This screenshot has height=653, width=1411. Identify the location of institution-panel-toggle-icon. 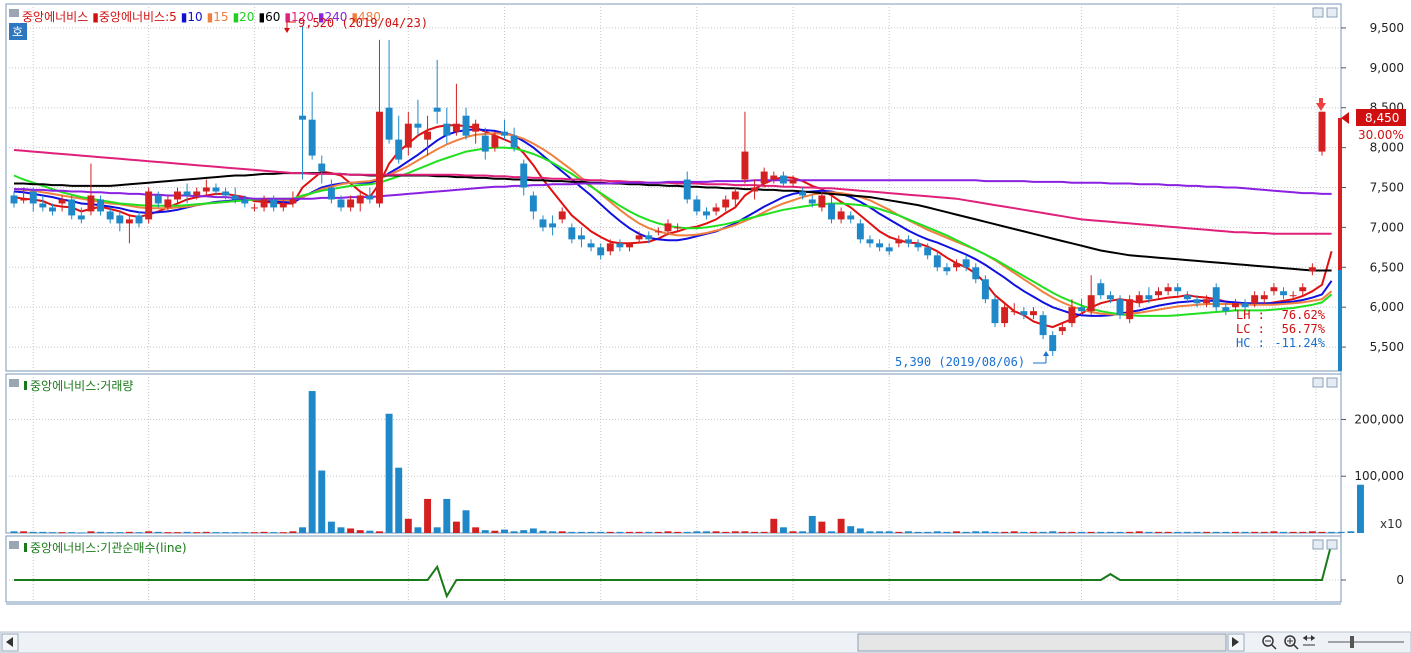
(14, 545).